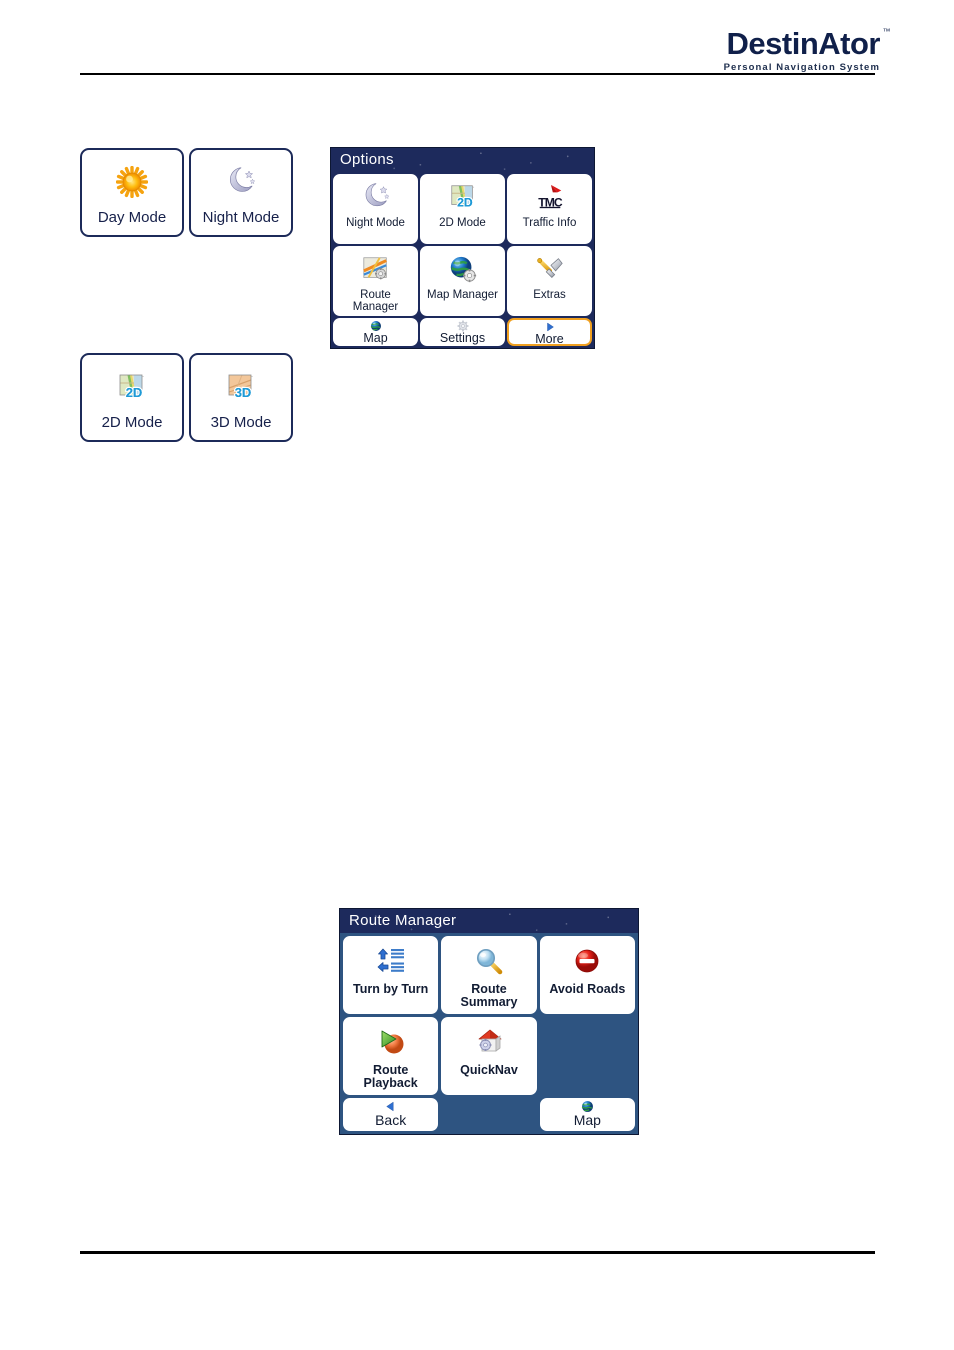 The width and height of the screenshot is (954, 1350). I want to click on options-nav-more: More, so click(549, 332).